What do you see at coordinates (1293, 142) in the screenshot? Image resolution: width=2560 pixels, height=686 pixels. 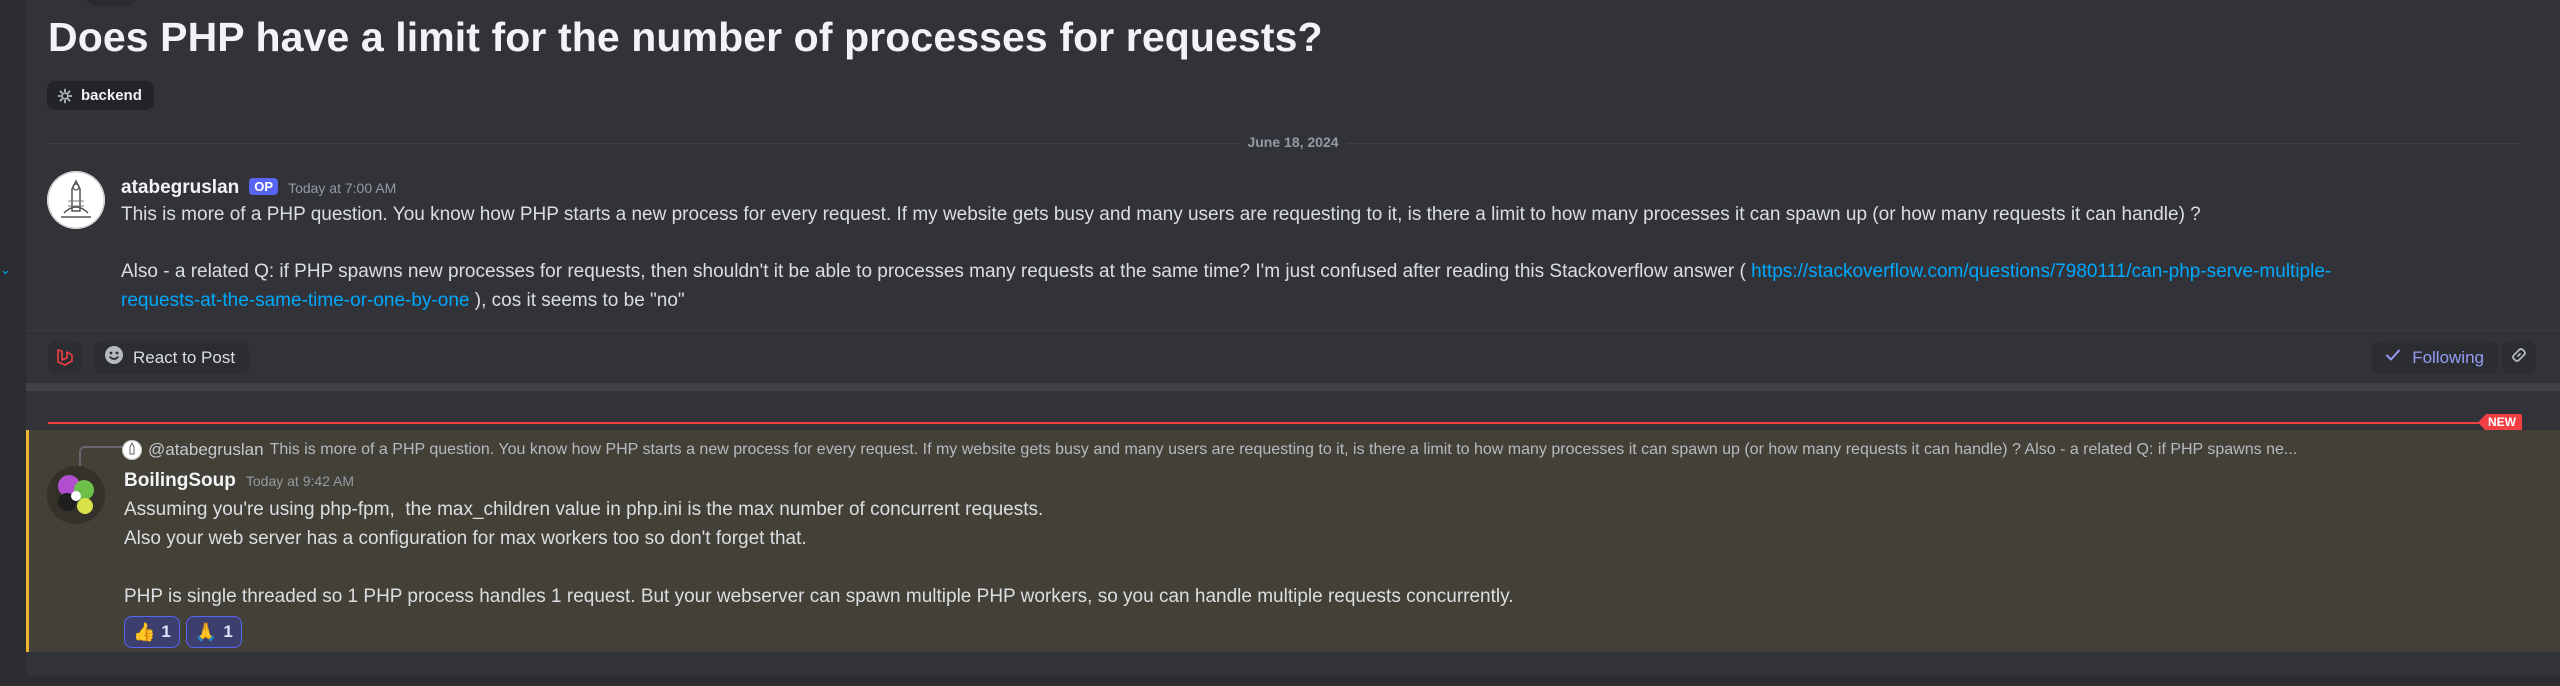 I see `date-divider-label: June 18, 2024` at bounding box center [1293, 142].